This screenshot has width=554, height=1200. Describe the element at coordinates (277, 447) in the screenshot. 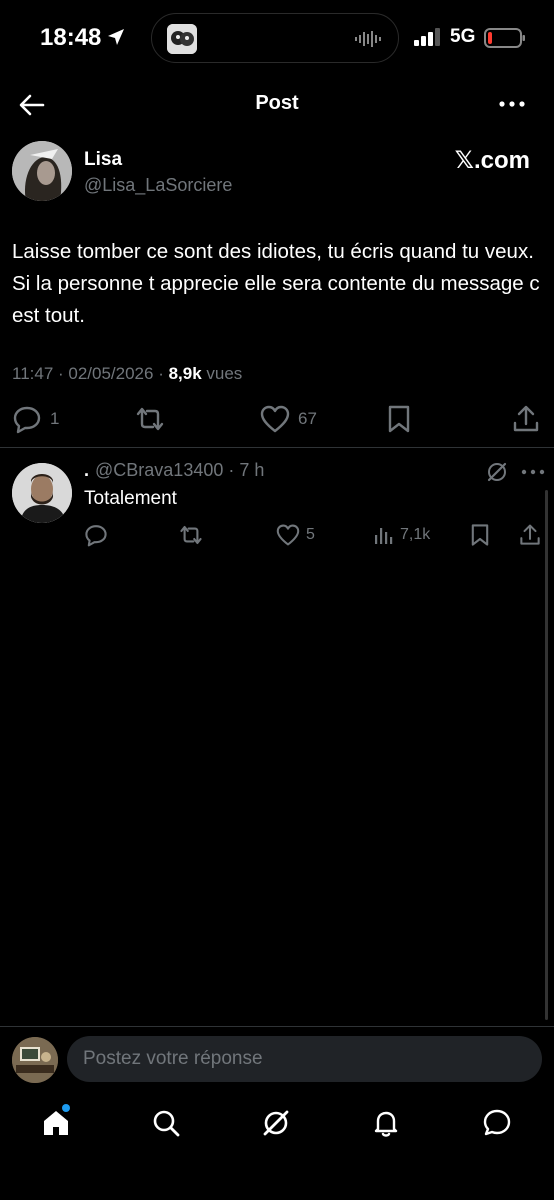

I see `divider` at that location.